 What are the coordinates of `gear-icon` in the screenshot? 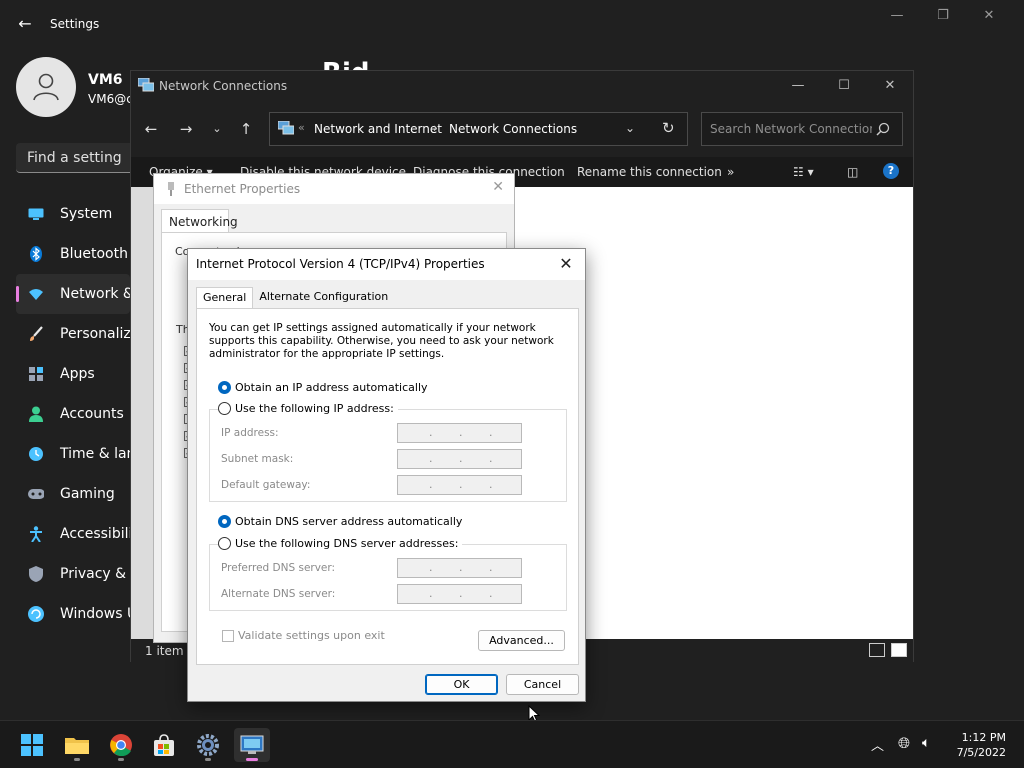 It's located at (208, 745).